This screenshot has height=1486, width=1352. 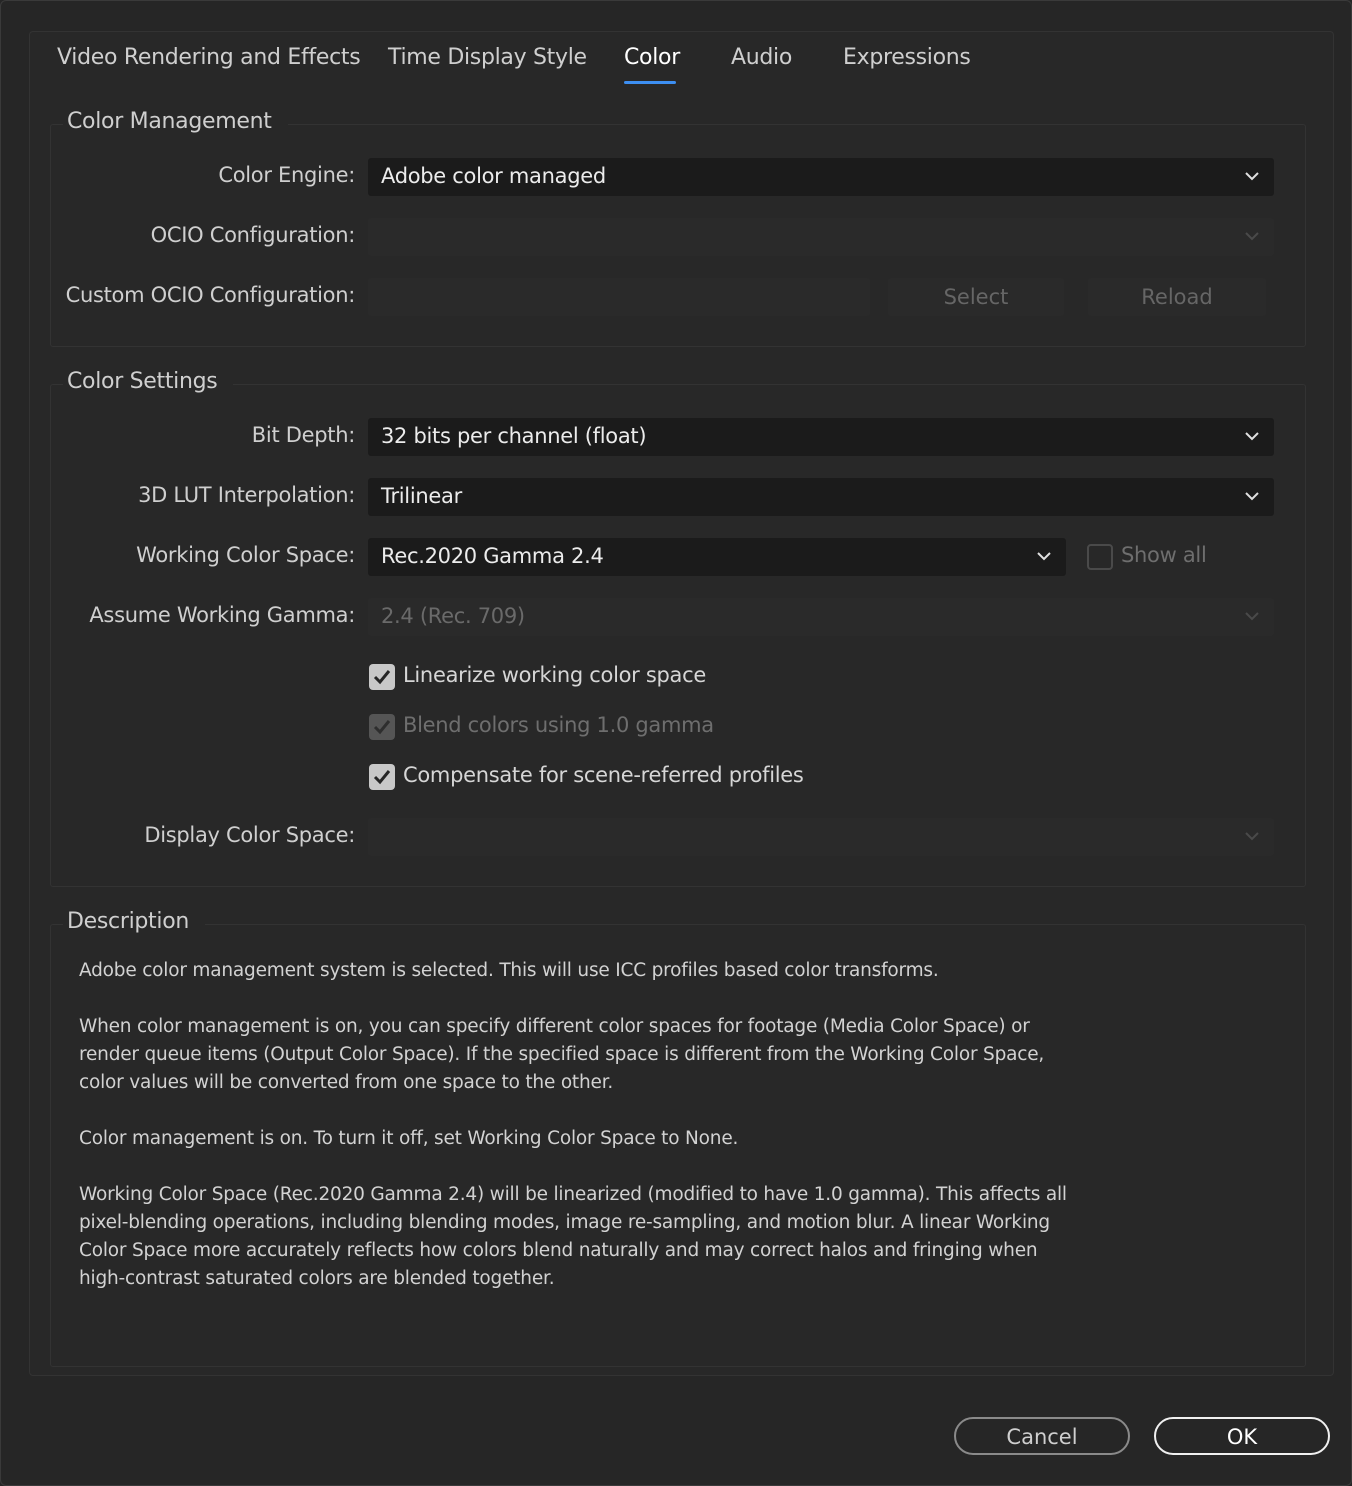 I want to click on select-button: Select, so click(x=976, y=297).